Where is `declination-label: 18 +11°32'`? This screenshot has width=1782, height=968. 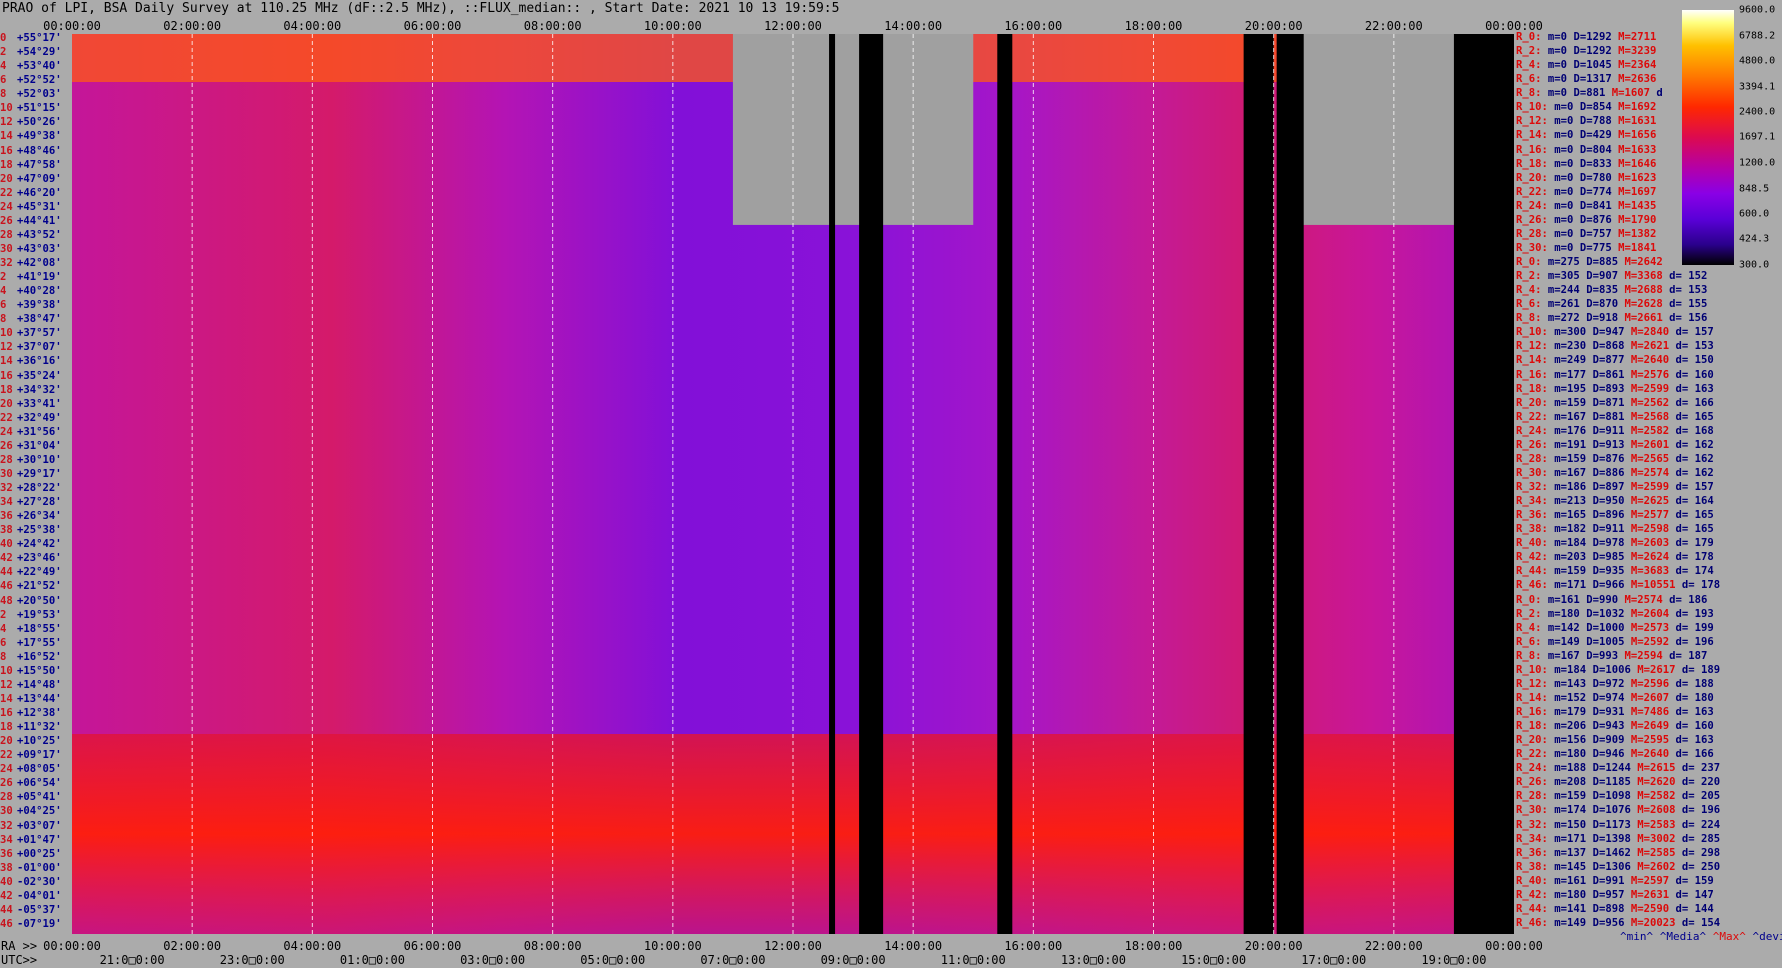 declination-label: 18 +11°32' is located at coordinates (31, 727).